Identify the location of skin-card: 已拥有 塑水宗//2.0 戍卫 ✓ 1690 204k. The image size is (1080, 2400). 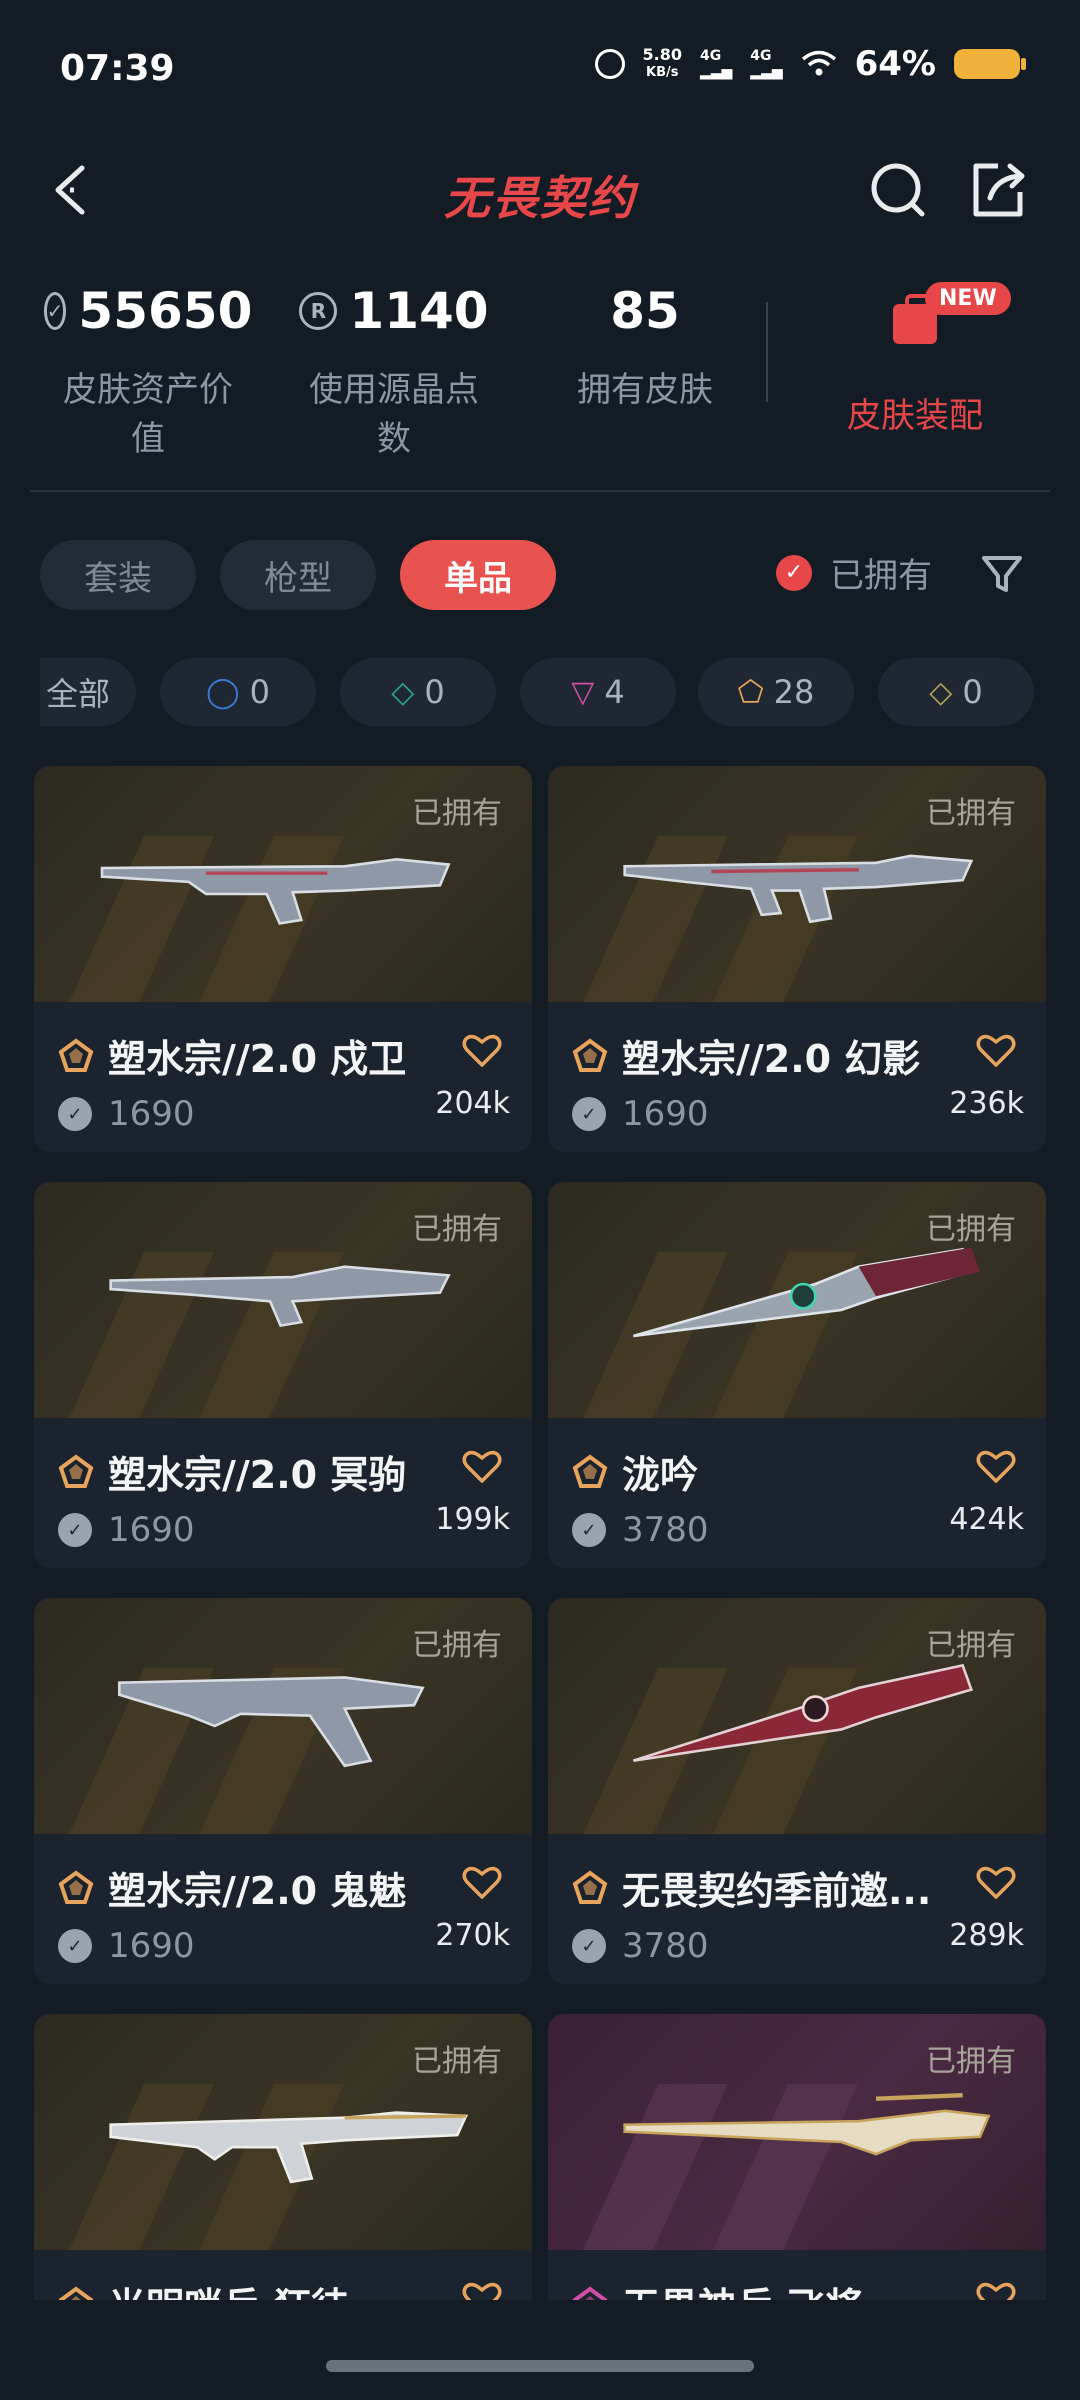
(283, 959).